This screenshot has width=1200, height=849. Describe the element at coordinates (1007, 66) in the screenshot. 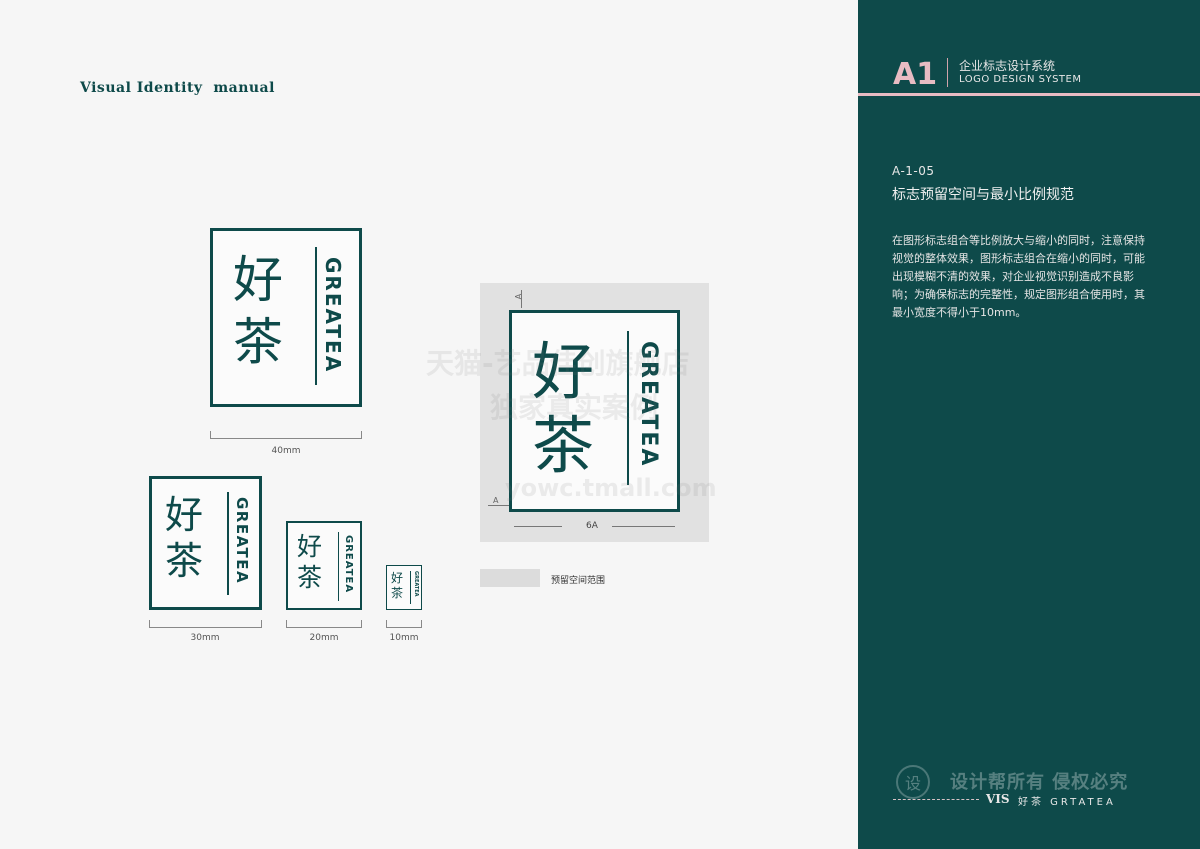

I see `section-title-cn: 企业标志设计系统` at that location.